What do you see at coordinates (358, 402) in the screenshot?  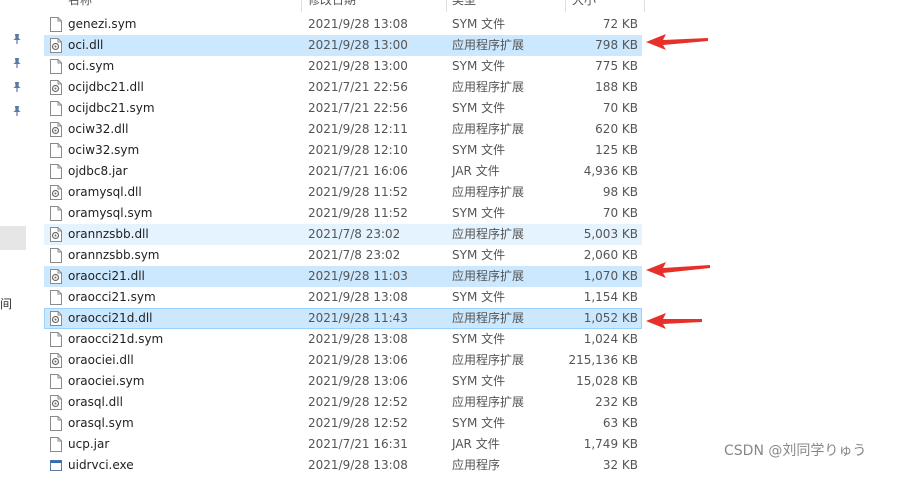 I see `file-date: 2021/9/28 12:52` at bounding box center [358, 402].